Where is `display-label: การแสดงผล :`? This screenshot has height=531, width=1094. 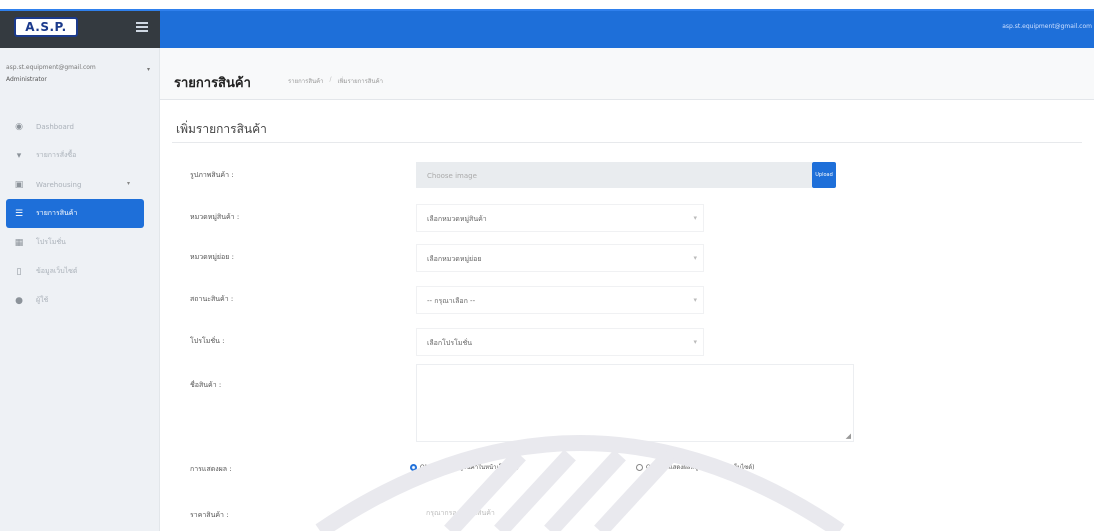 display-label: การแสดงผล : is located at coordinates (211, 469).